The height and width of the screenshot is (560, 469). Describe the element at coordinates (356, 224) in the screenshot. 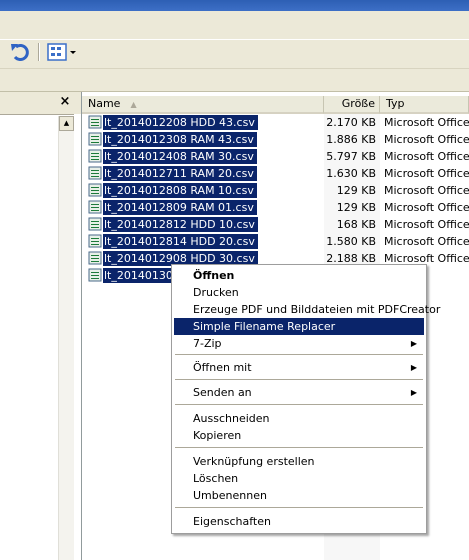

I see `file-size: 168 KB` at that location.